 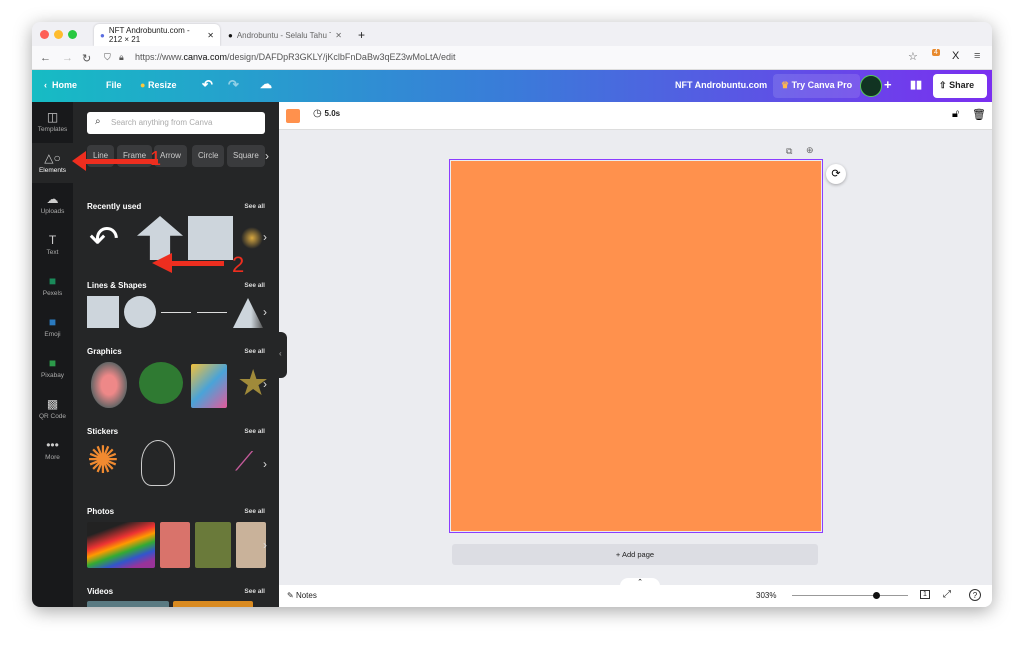 What do you see at coordinates (766, 595) in the screenshot?
I see `zoom-level: 303%` at bounding box center [766, 595].